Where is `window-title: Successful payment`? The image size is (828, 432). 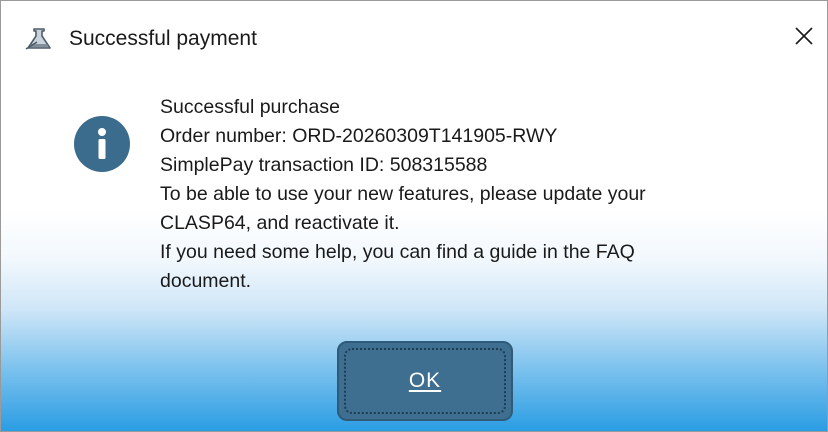
window-title: Successful payment is located at coordinates (163, 38).